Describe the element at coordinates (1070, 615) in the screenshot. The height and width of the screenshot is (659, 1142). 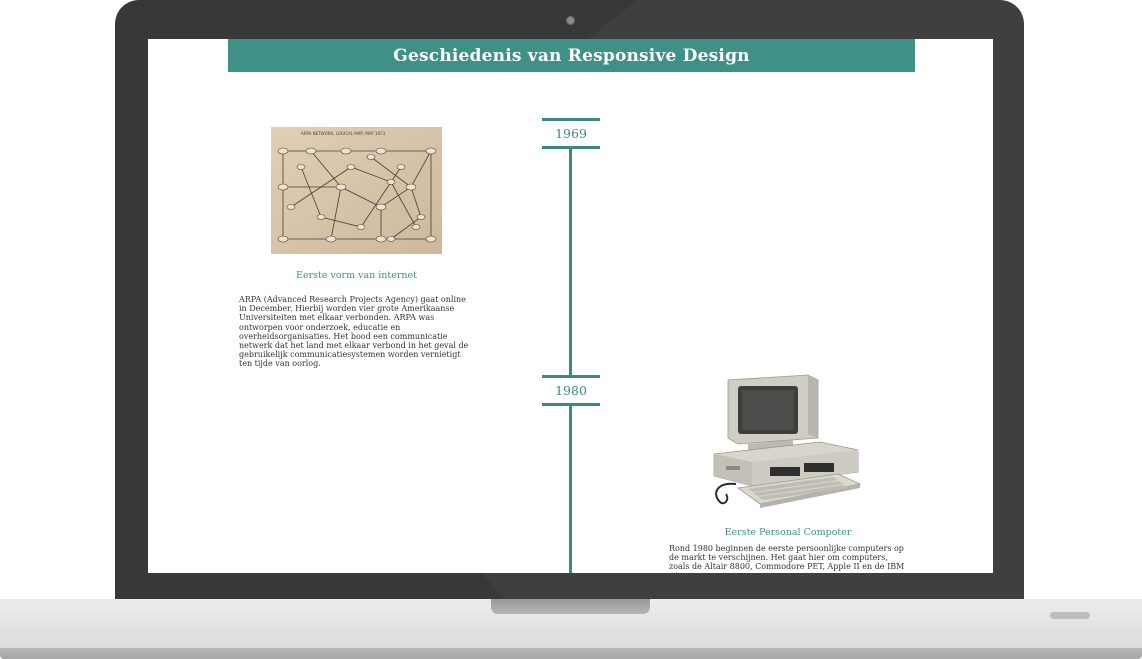
I see `laptop-side-slot` at that location.